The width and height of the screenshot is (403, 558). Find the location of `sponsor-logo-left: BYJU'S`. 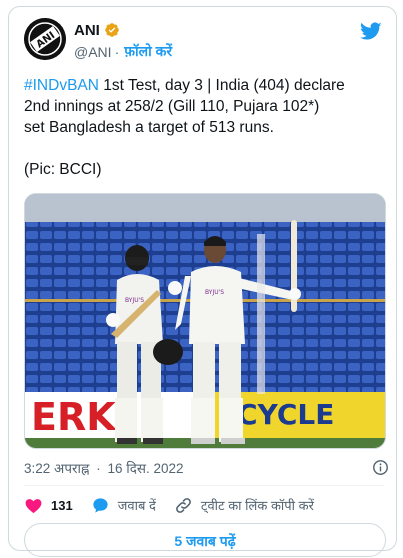

sponsor-logo-left: BYJU'S is located at coordinates (134, 300).